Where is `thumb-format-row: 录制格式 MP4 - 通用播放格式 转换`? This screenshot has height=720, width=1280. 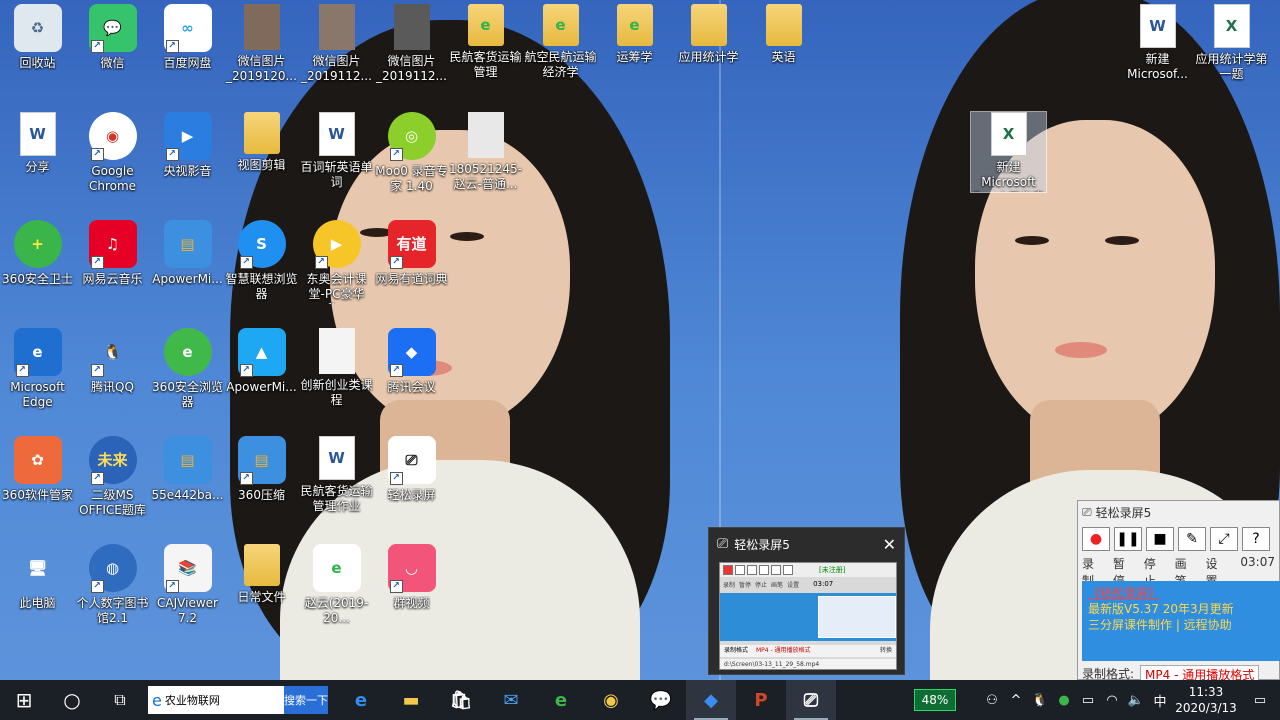
thumb-format-row: 录制格式 MP4 - 通用播放格式 转换 is located at coordinates (808, 651).